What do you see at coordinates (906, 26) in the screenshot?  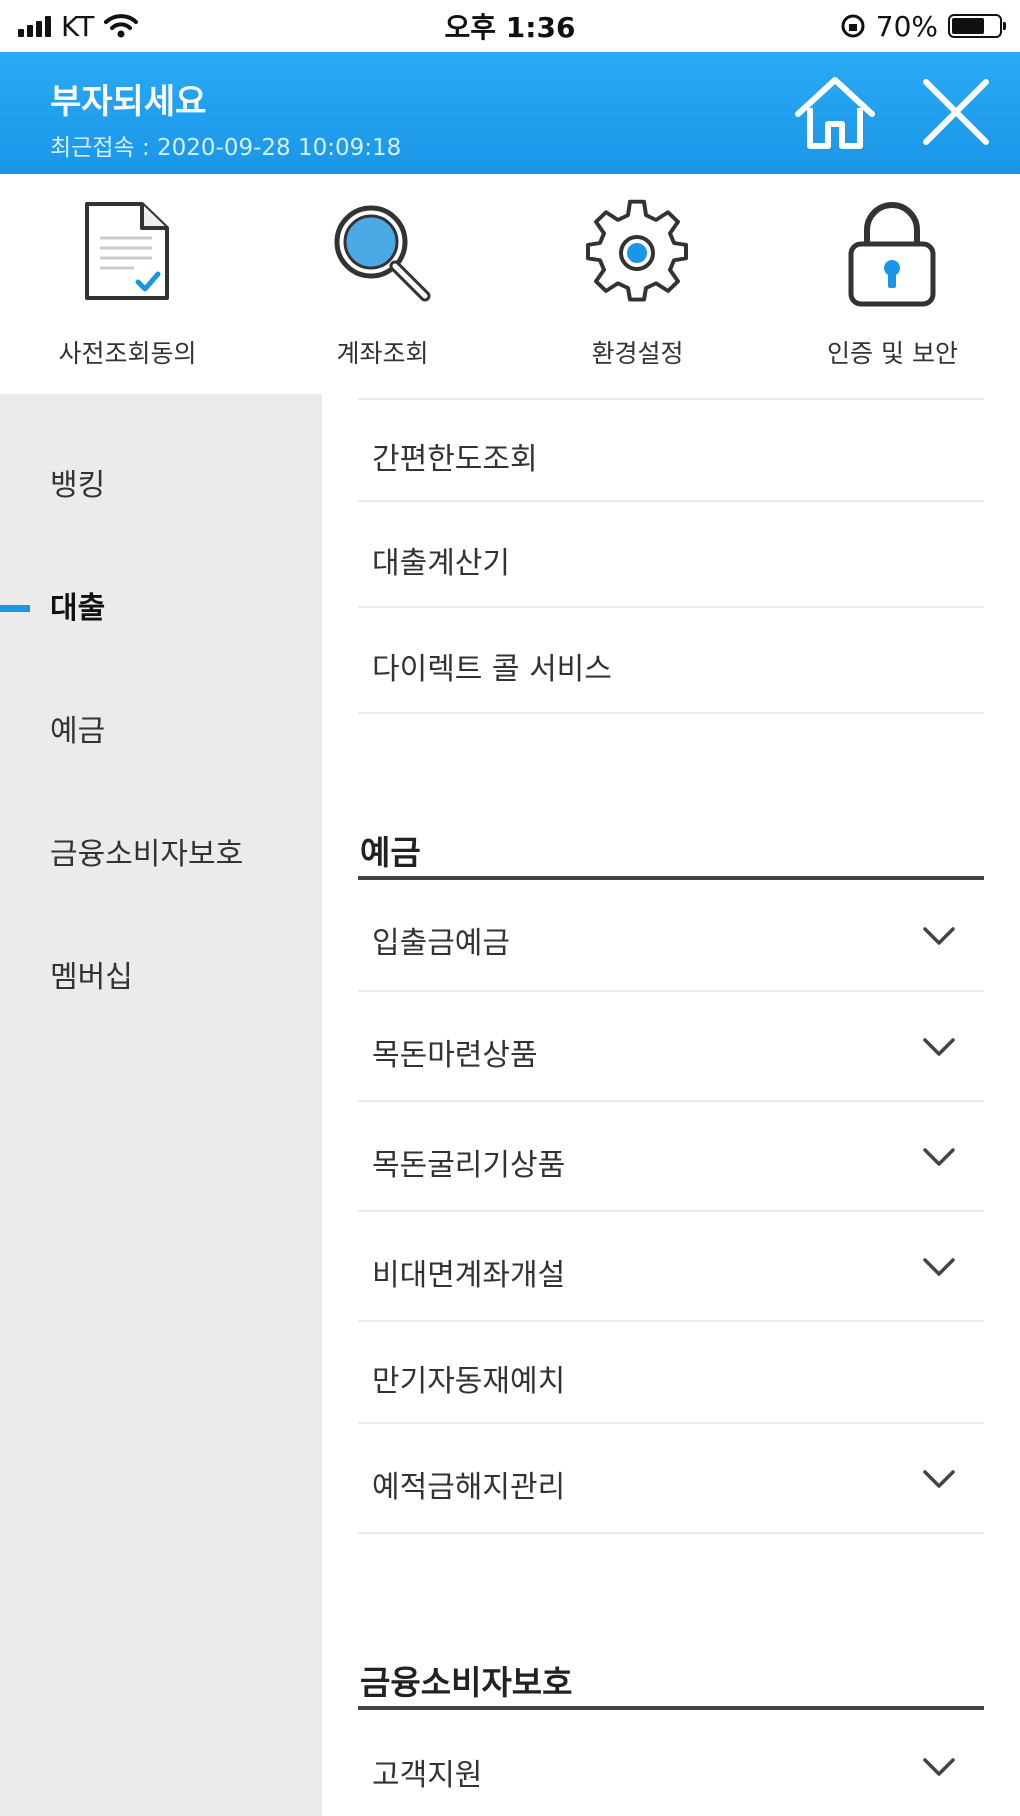 I see `battery-percent: 70%` at bounding box center [906, 26].